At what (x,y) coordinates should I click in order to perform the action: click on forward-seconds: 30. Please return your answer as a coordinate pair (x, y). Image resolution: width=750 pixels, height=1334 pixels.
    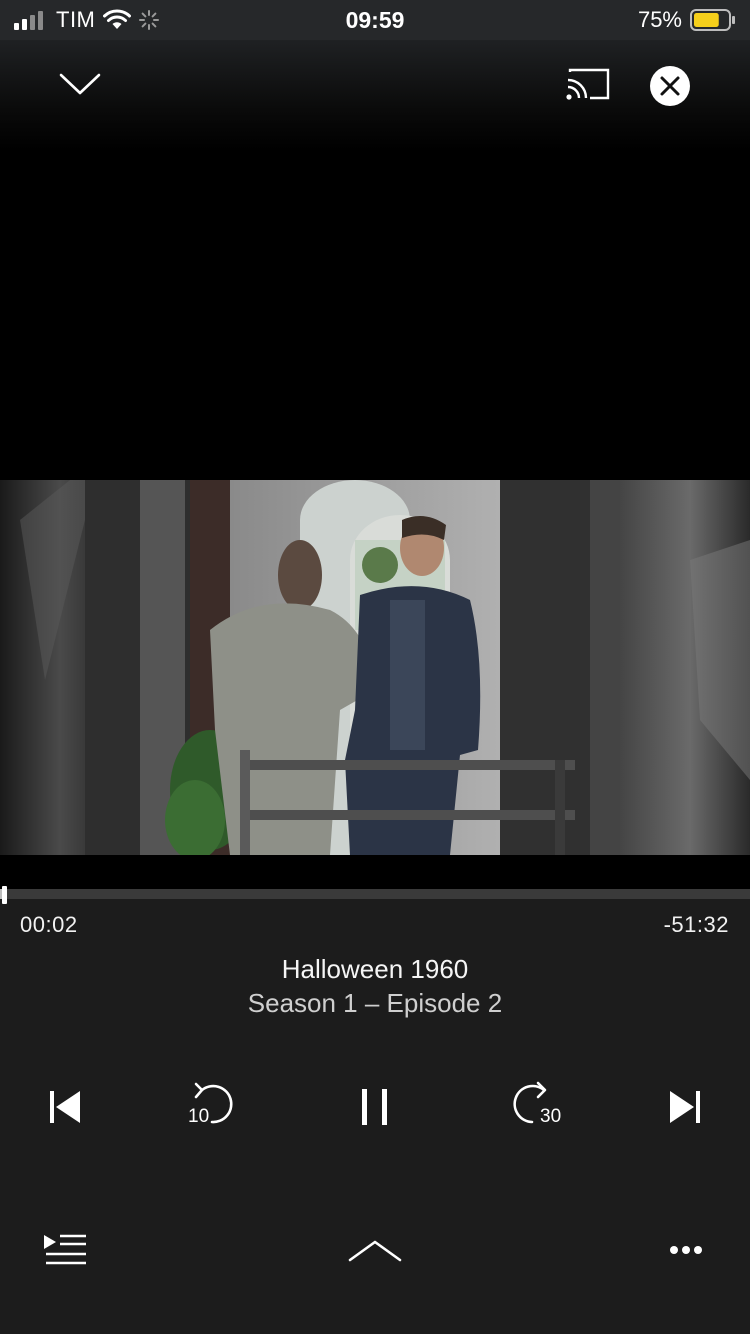
    Looking at the image, I should click on (551, 1116).